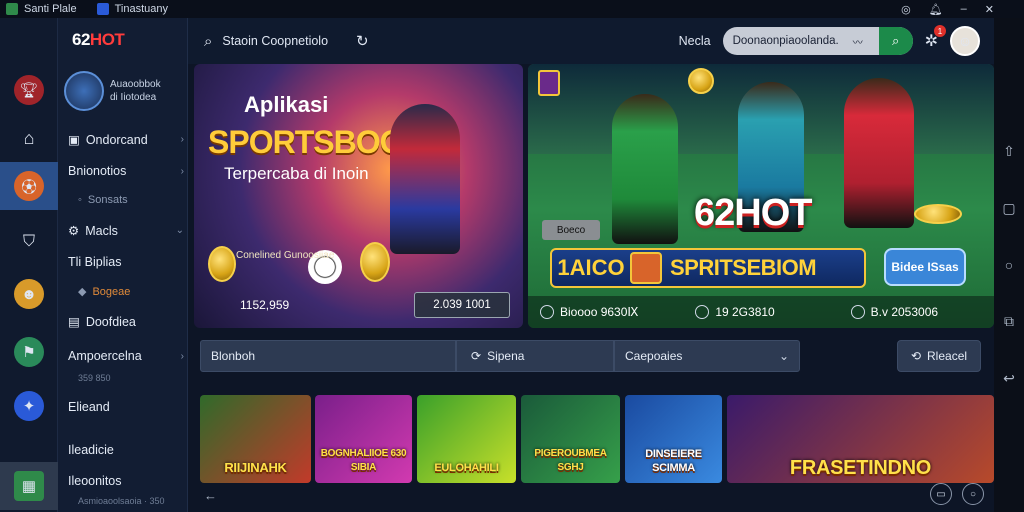 The width and height of the screenshot is (1024, 512). What do you see at coordinates (947, 356) in the screenshot?
I see `reload-label: Rleacel` at bounding box center [947, 356].